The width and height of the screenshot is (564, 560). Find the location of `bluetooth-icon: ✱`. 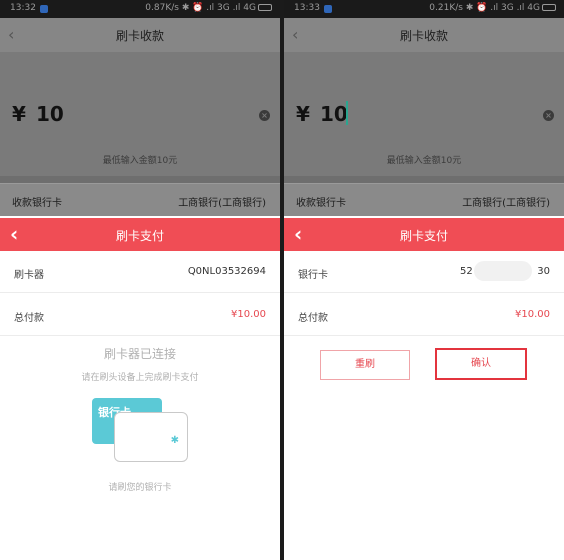

bluetooth-icon: ✱ is located at coordinates (174, 440).